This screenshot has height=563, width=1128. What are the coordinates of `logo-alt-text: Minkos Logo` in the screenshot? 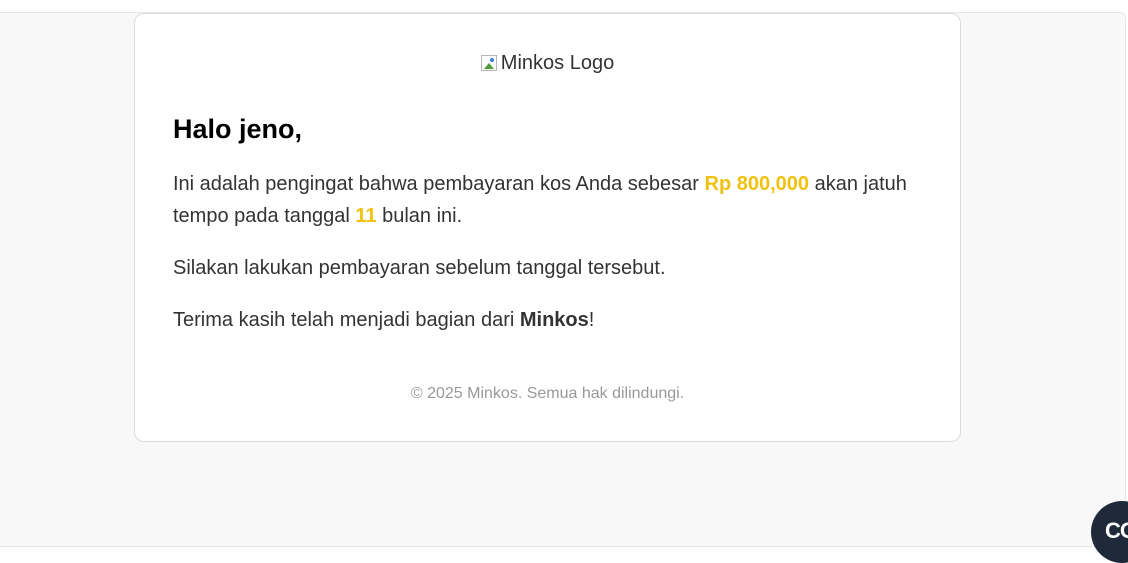 It's located at (557, 63).